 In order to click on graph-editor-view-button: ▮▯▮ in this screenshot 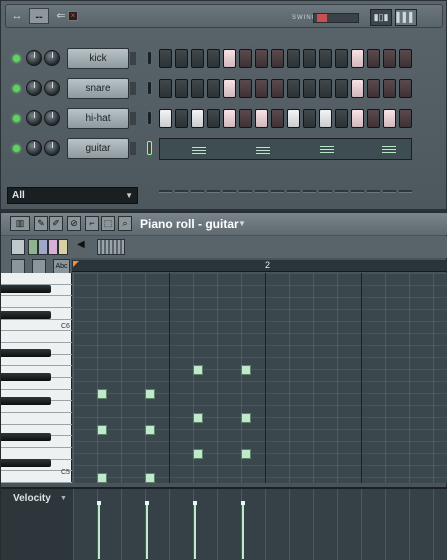, I will do `click(381, 17)`.